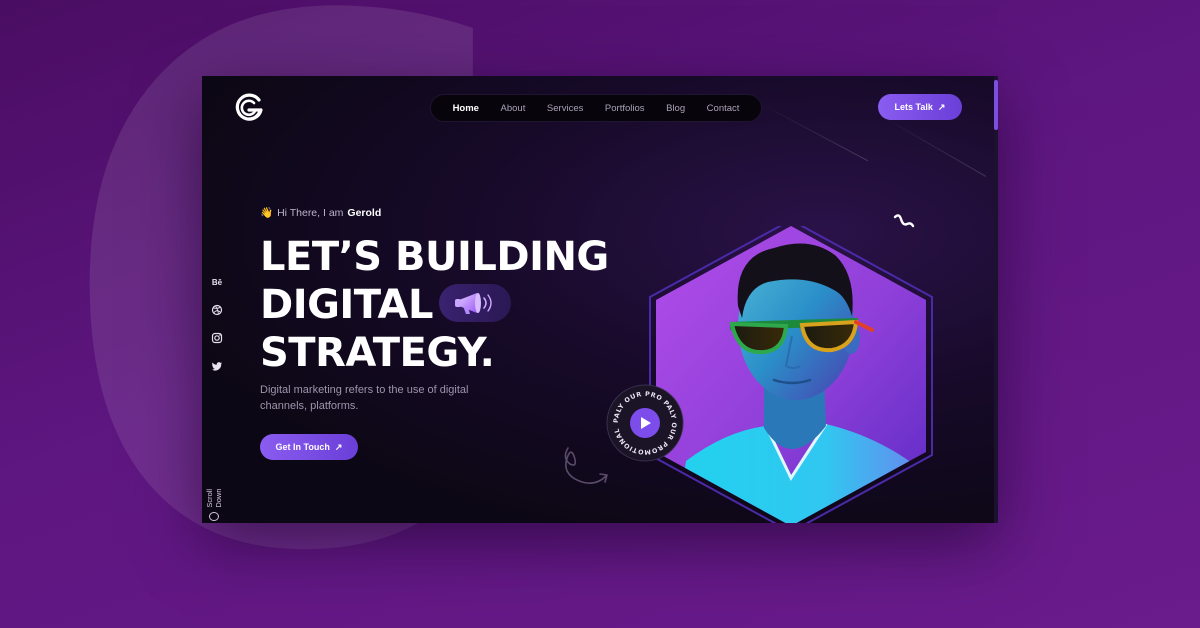  Describe the element at coordinates (791, 374) in the screenshot. I see `hero-portrait` at that location.